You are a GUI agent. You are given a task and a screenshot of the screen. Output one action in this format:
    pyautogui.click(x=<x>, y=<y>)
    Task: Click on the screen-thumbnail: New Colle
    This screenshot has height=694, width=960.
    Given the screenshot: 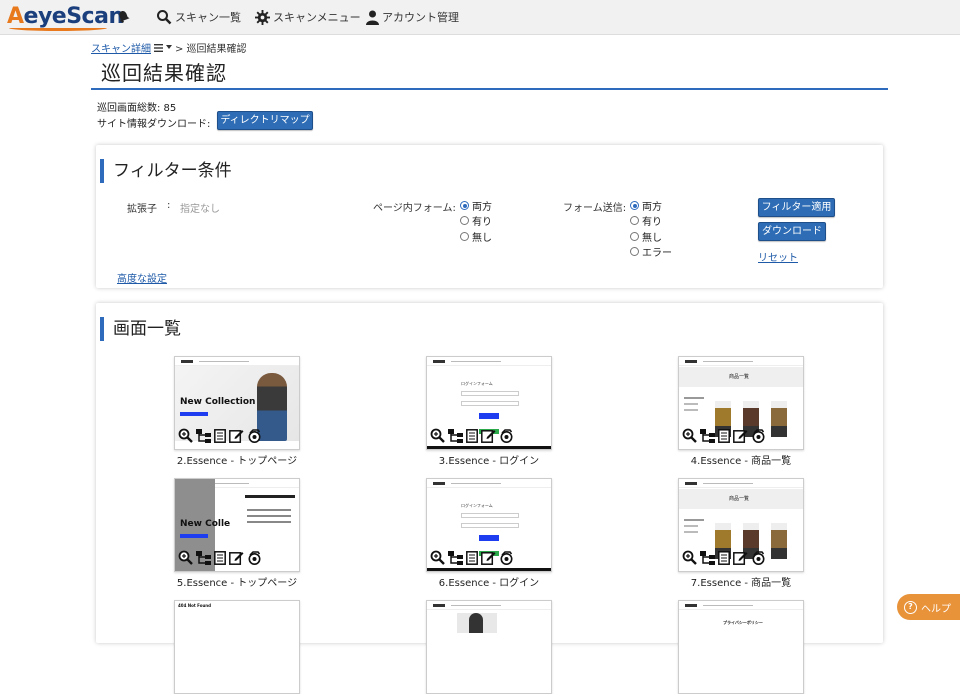 What is the action you would take?
    pyautogui.click(x=237, y=525)
    